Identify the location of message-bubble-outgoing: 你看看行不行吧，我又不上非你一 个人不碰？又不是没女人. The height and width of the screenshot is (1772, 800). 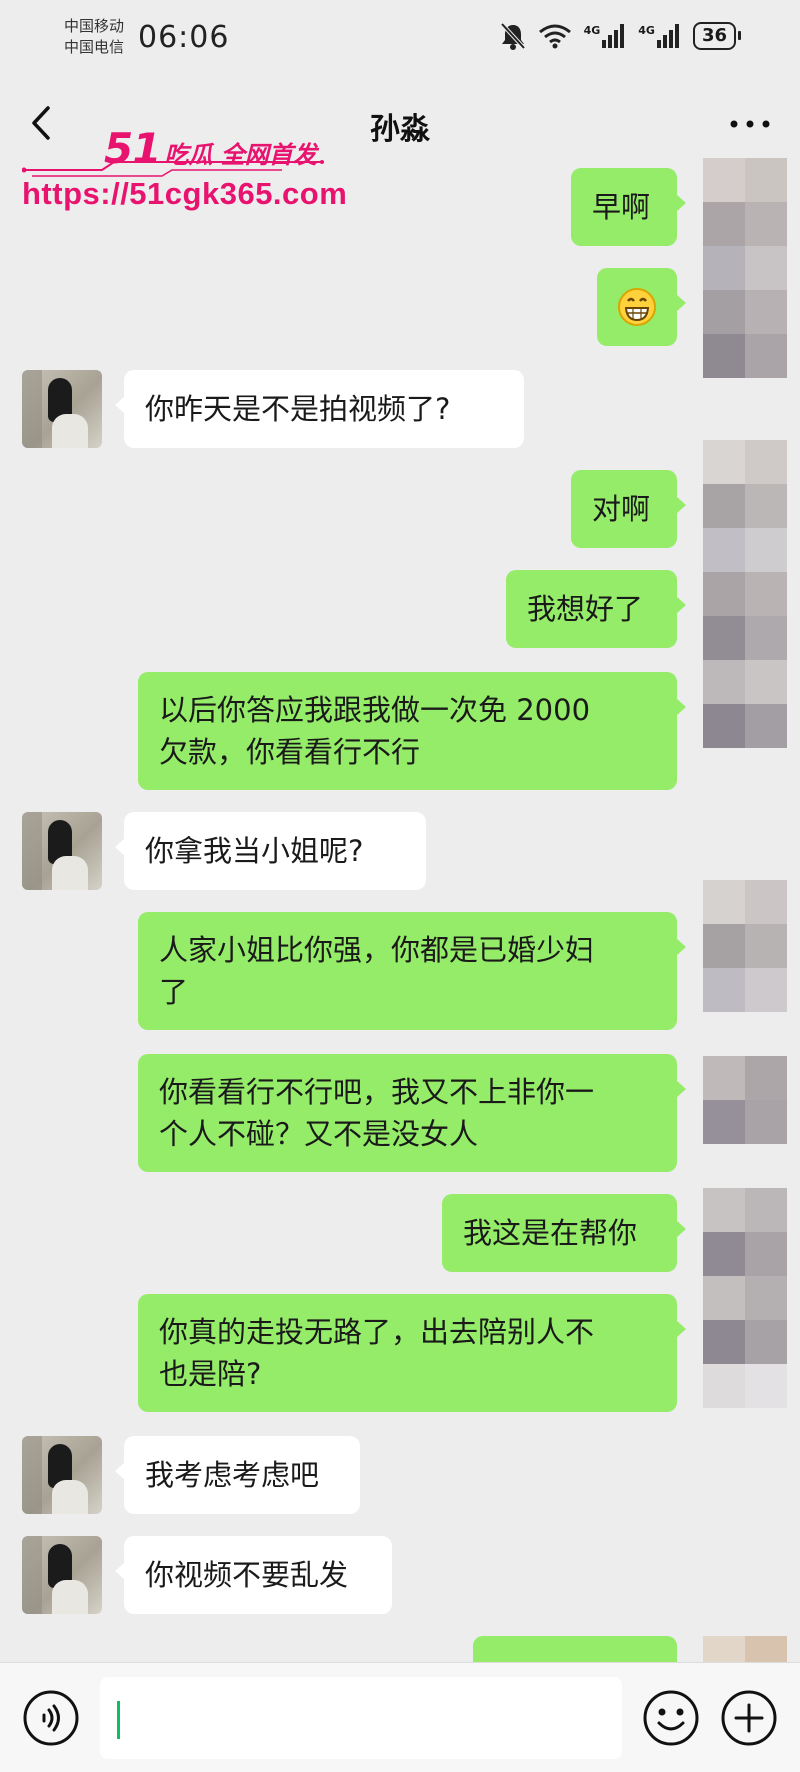
(412, 1113).